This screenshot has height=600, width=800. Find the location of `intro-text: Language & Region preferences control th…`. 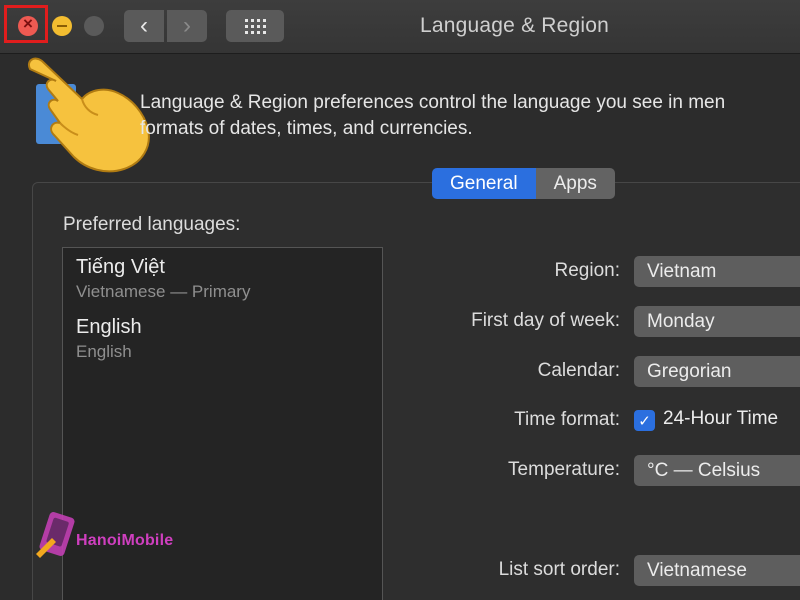

intro-text: Language & Region preferences control th… is located at coordinates (470, 116).